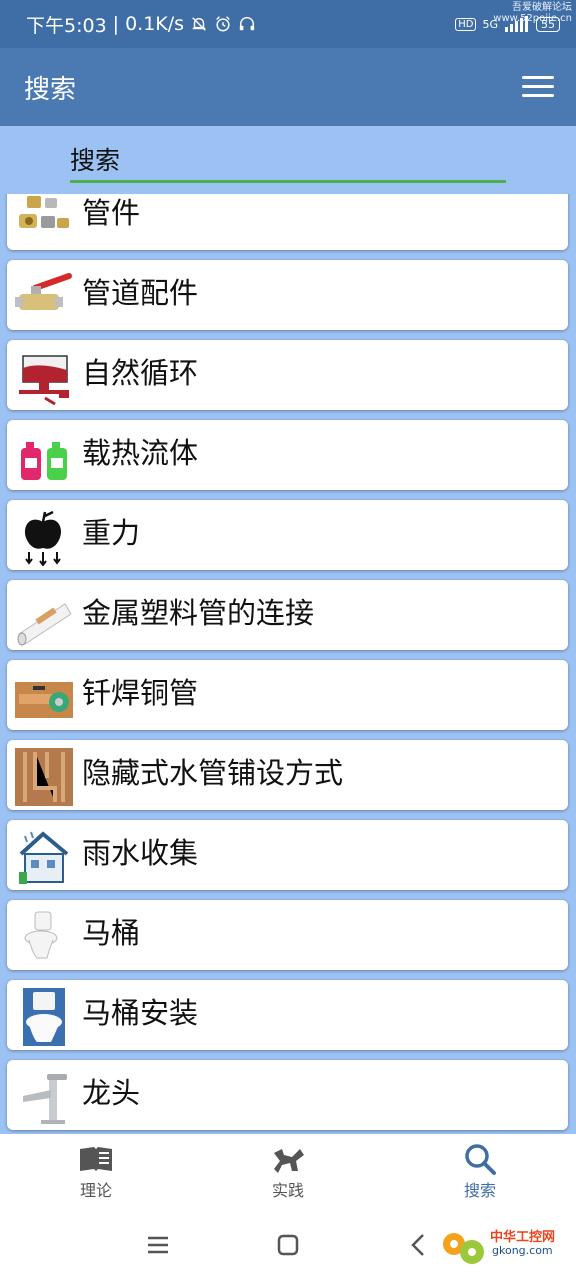 The width and height of the screenshot is (576, 1280). What do you see at coordinates (44, 700) in the screenshot?
I see `solder-copper-pipe-icon` at bounding box center [44, 700].